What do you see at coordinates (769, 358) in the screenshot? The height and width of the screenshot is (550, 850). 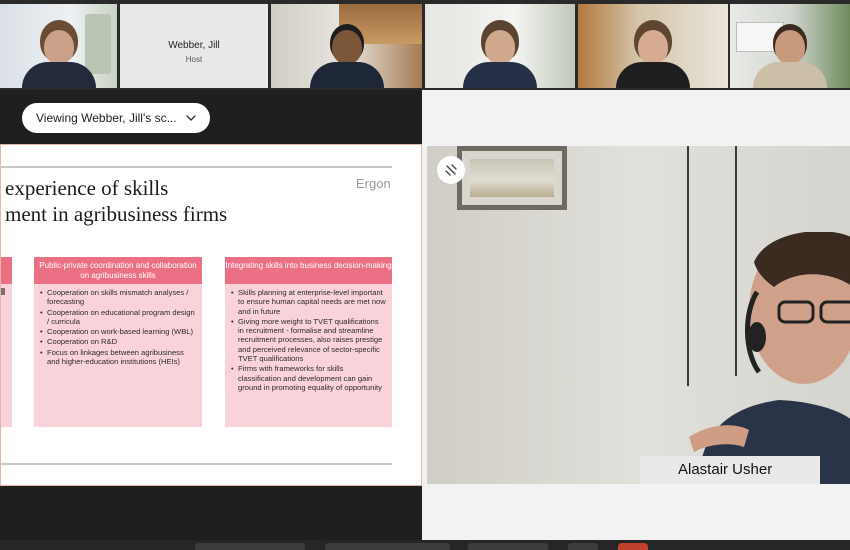 I see `speaker-figure` at bounding box center [769, 358].